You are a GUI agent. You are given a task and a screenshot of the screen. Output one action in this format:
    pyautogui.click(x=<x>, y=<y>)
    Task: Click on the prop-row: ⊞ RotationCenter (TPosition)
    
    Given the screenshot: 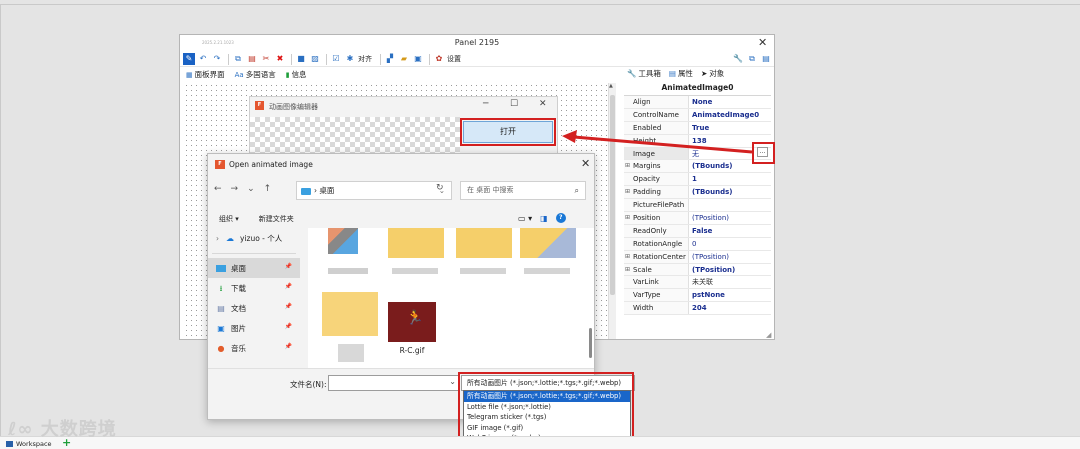 What is the action you would take?
    pyautogui.click(x=697, y=257)
    